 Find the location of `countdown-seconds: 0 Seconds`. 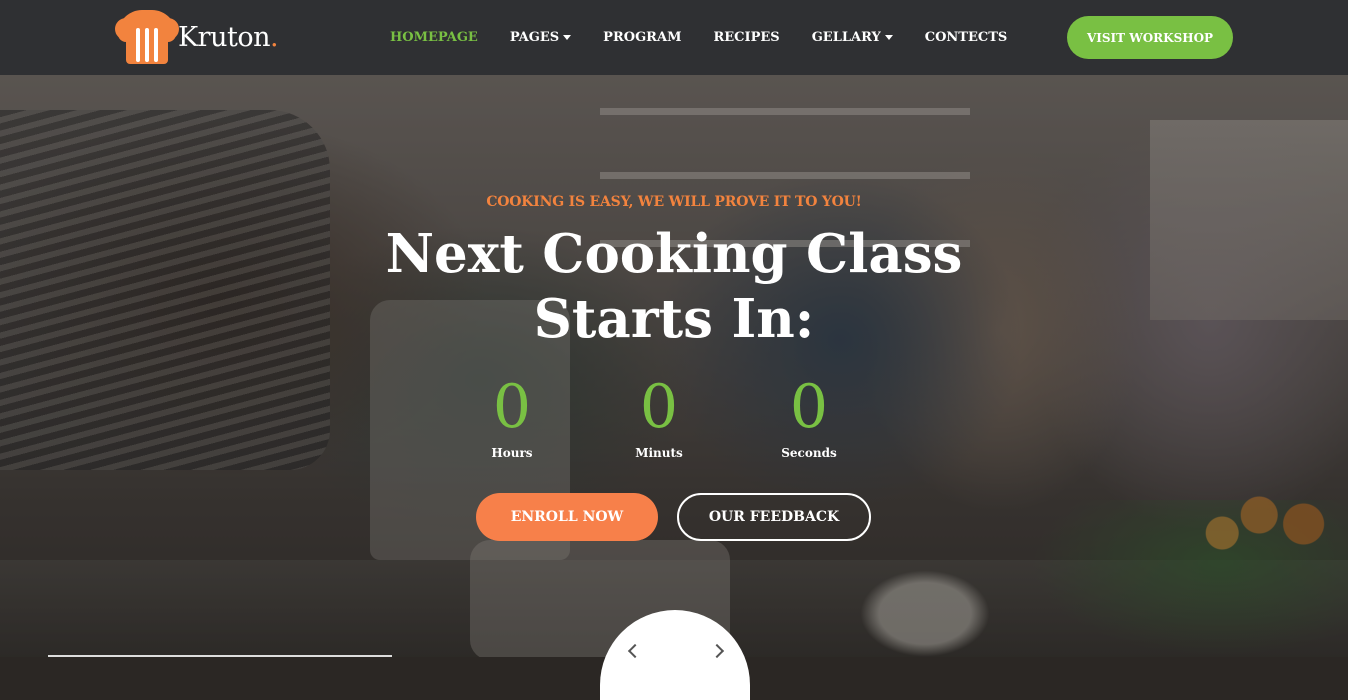

countdown-seconds: 0 Seconds is located at coordinates (809, 416).